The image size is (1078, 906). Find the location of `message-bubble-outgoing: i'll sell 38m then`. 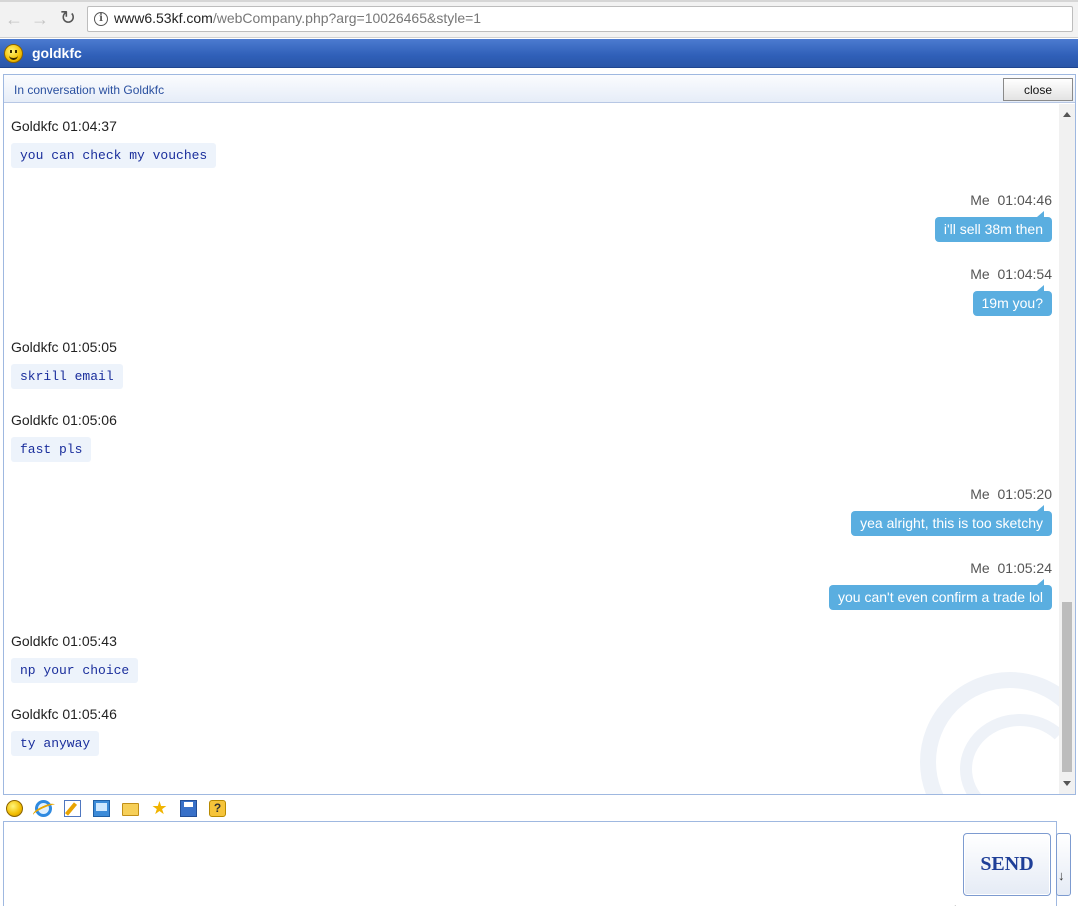

message-bubble-outgoing: i'll sell 38m then is located at coordinates (993, 226).